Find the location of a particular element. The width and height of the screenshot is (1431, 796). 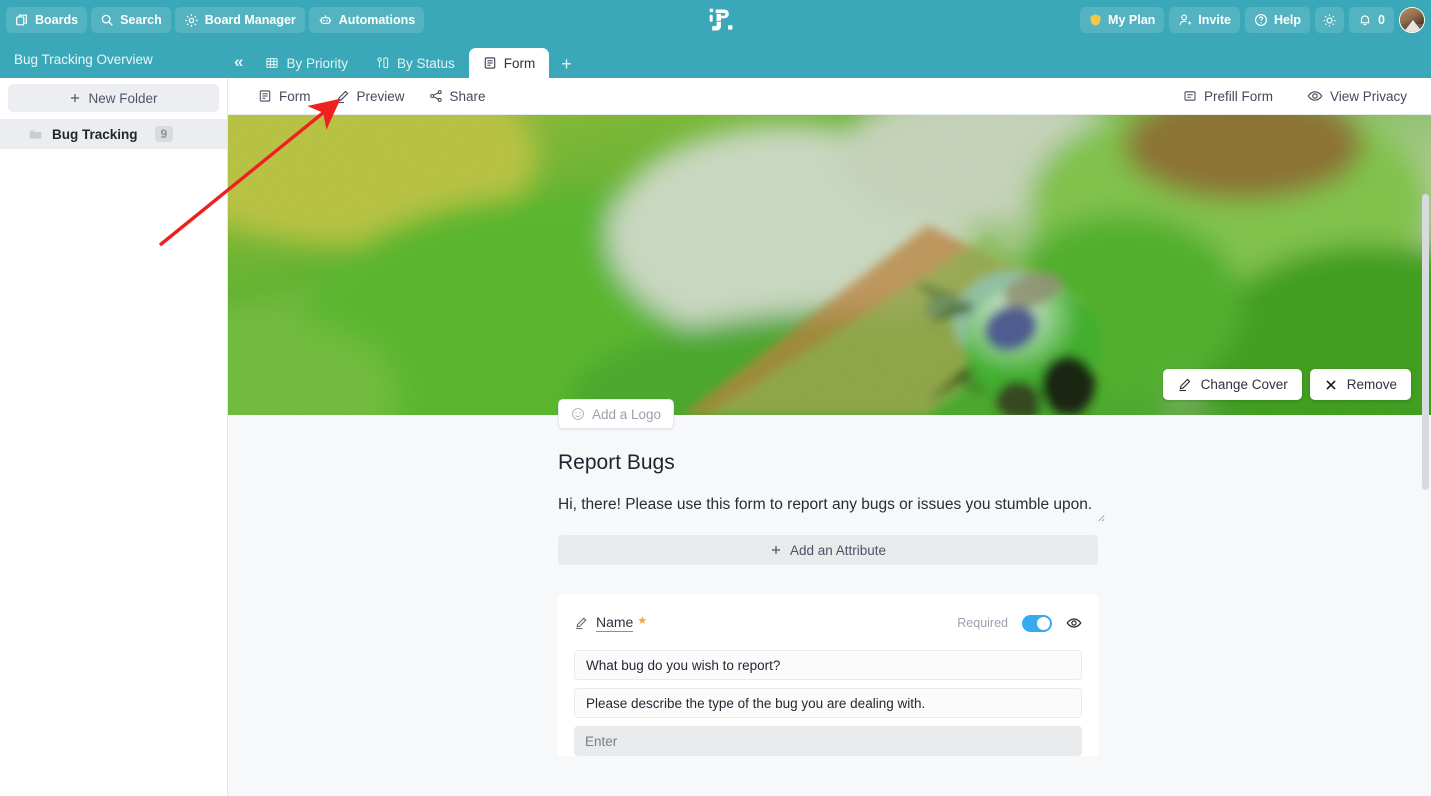

tab-by-priority: By Priority is located at coordinates (306, 63).